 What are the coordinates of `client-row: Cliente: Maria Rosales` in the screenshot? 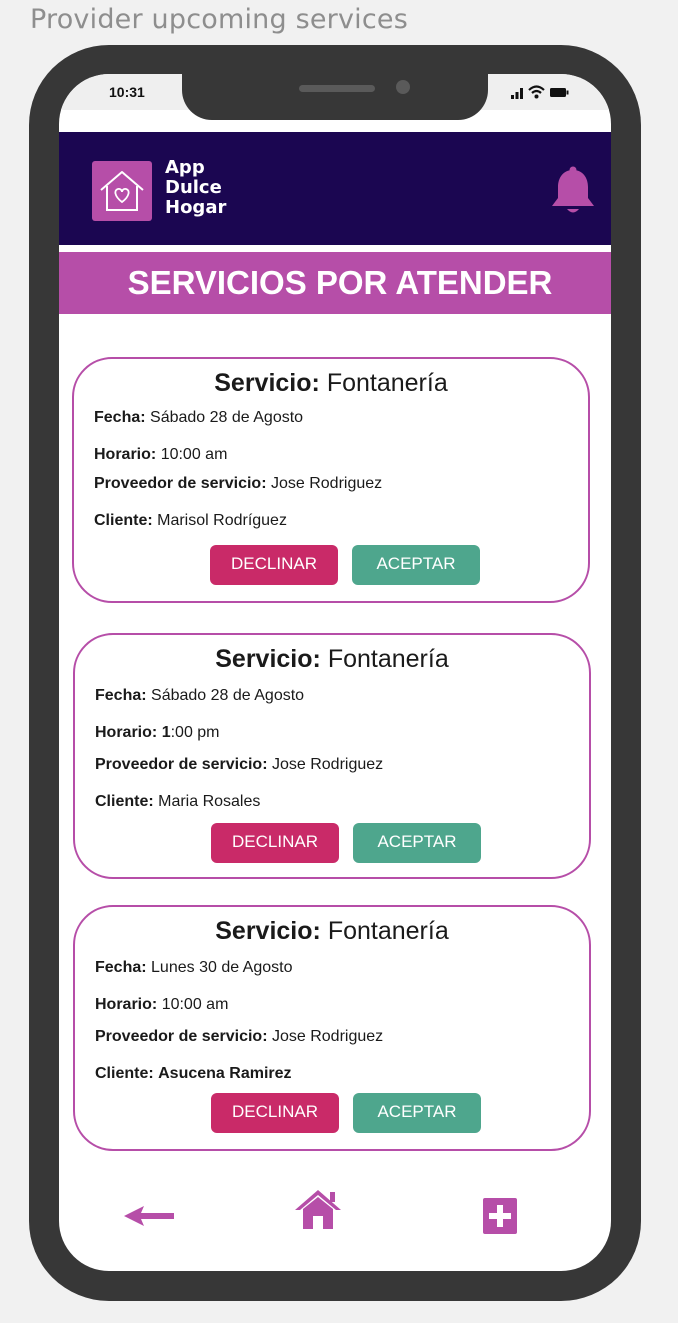 It's located at (177, 802).